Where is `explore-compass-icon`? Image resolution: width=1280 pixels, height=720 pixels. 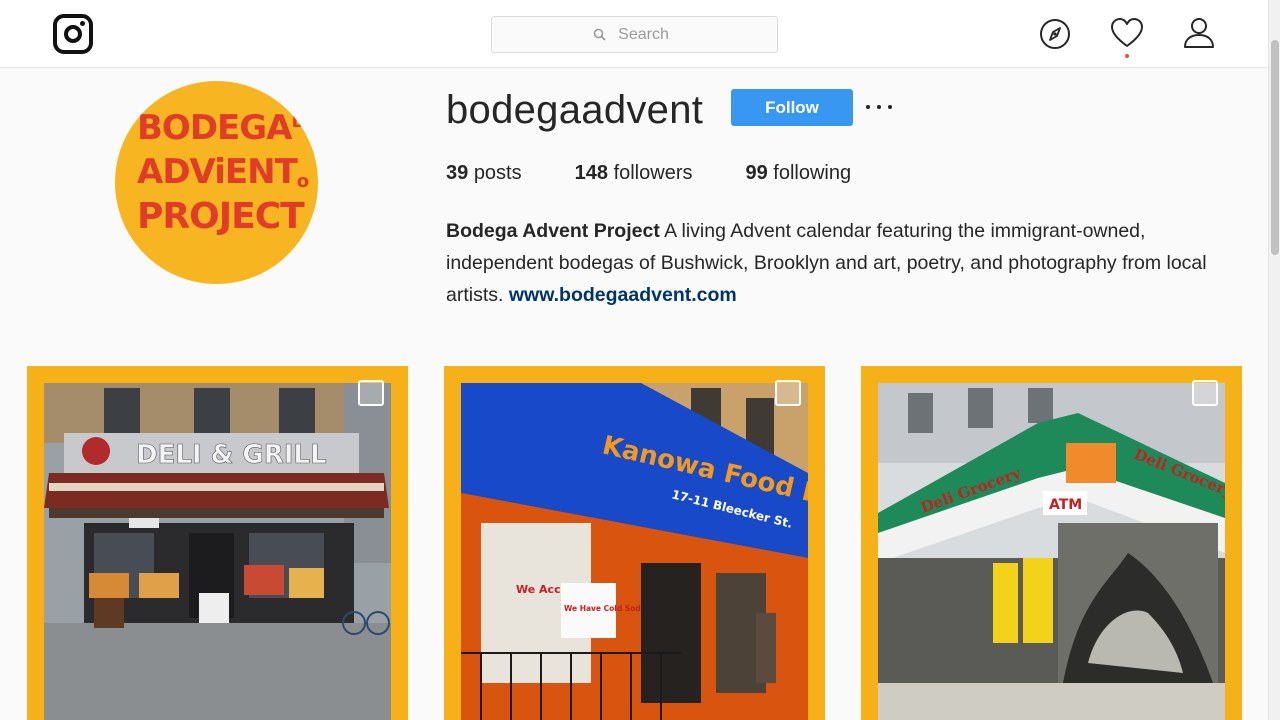 explore-compass-icon is located at coordinates (1055, 33).